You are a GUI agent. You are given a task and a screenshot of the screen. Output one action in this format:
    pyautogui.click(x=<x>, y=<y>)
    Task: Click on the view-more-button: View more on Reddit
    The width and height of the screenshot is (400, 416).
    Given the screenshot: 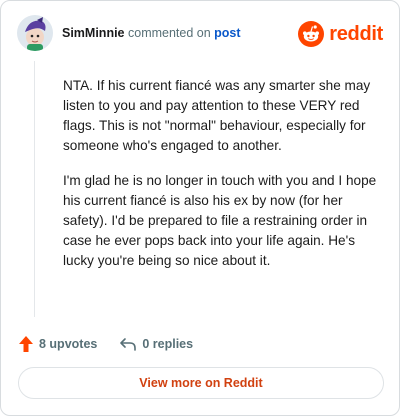 What is the action you would take?
    pyautogui.click(x=201, y=383)
    